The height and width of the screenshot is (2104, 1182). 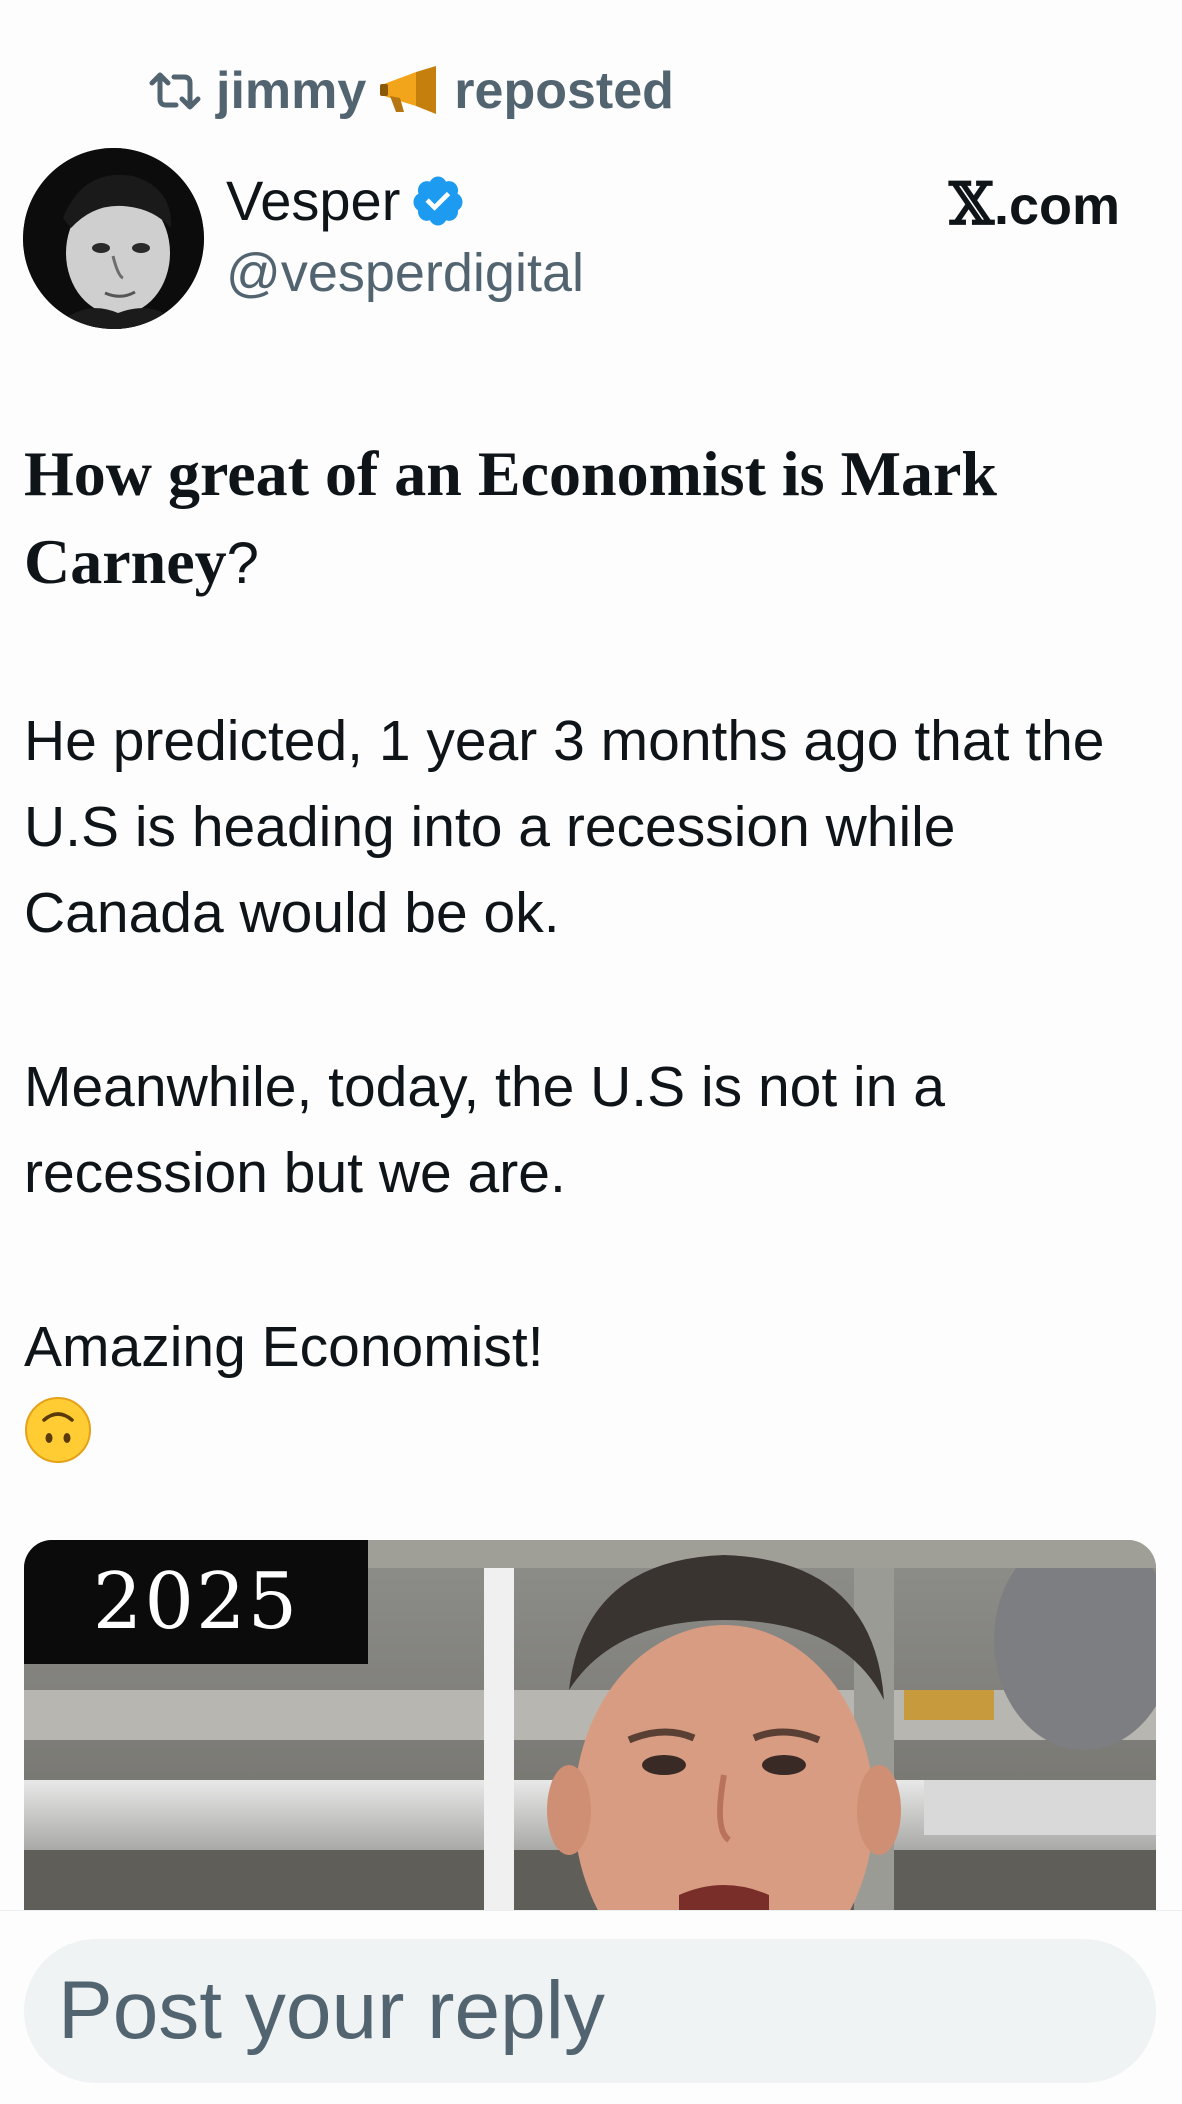 I want to click on x-logo-icon: 𝕏, so click(x=971, y=204).